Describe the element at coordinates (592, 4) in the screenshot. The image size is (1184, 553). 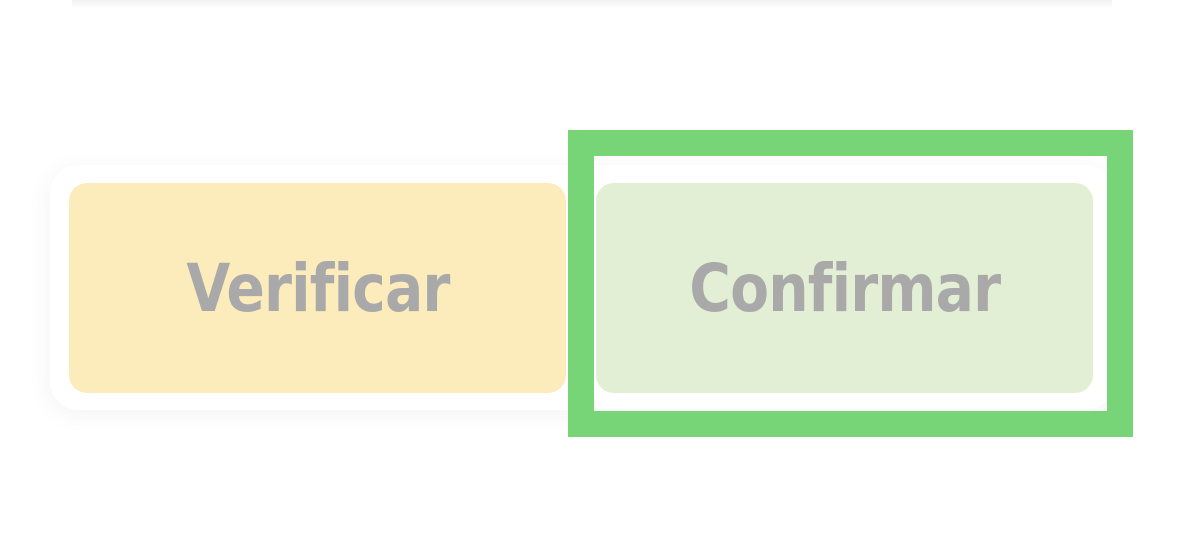
I see `top-divider` at that location.